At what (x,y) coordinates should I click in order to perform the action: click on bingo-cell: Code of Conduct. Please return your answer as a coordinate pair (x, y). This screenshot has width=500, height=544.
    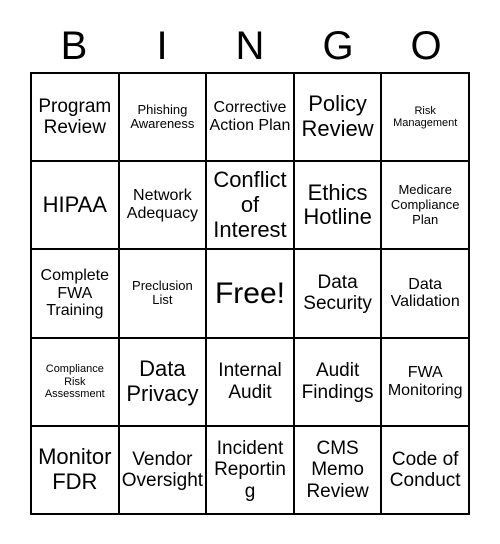
    Looking at the image, I should click on (426, 470).